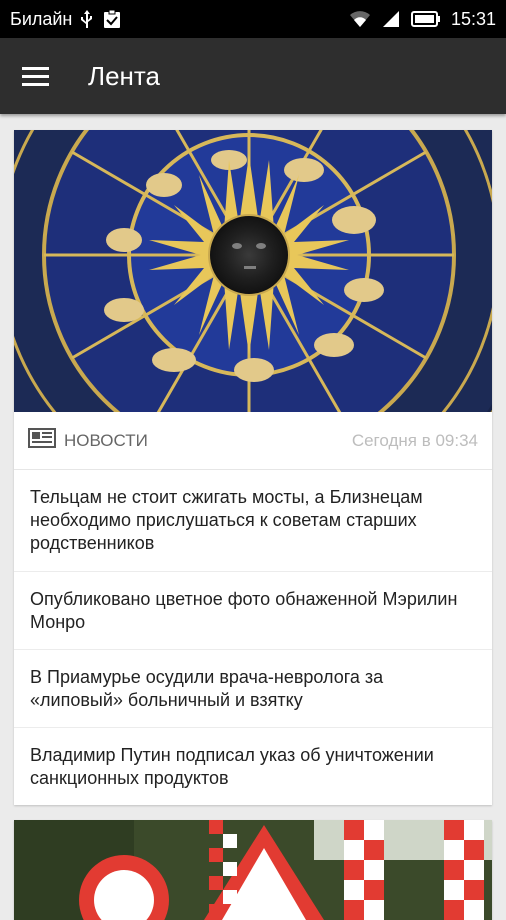 This screenshot has height=920, width=506. I want to click on road-signs-image, so click(253, 870).